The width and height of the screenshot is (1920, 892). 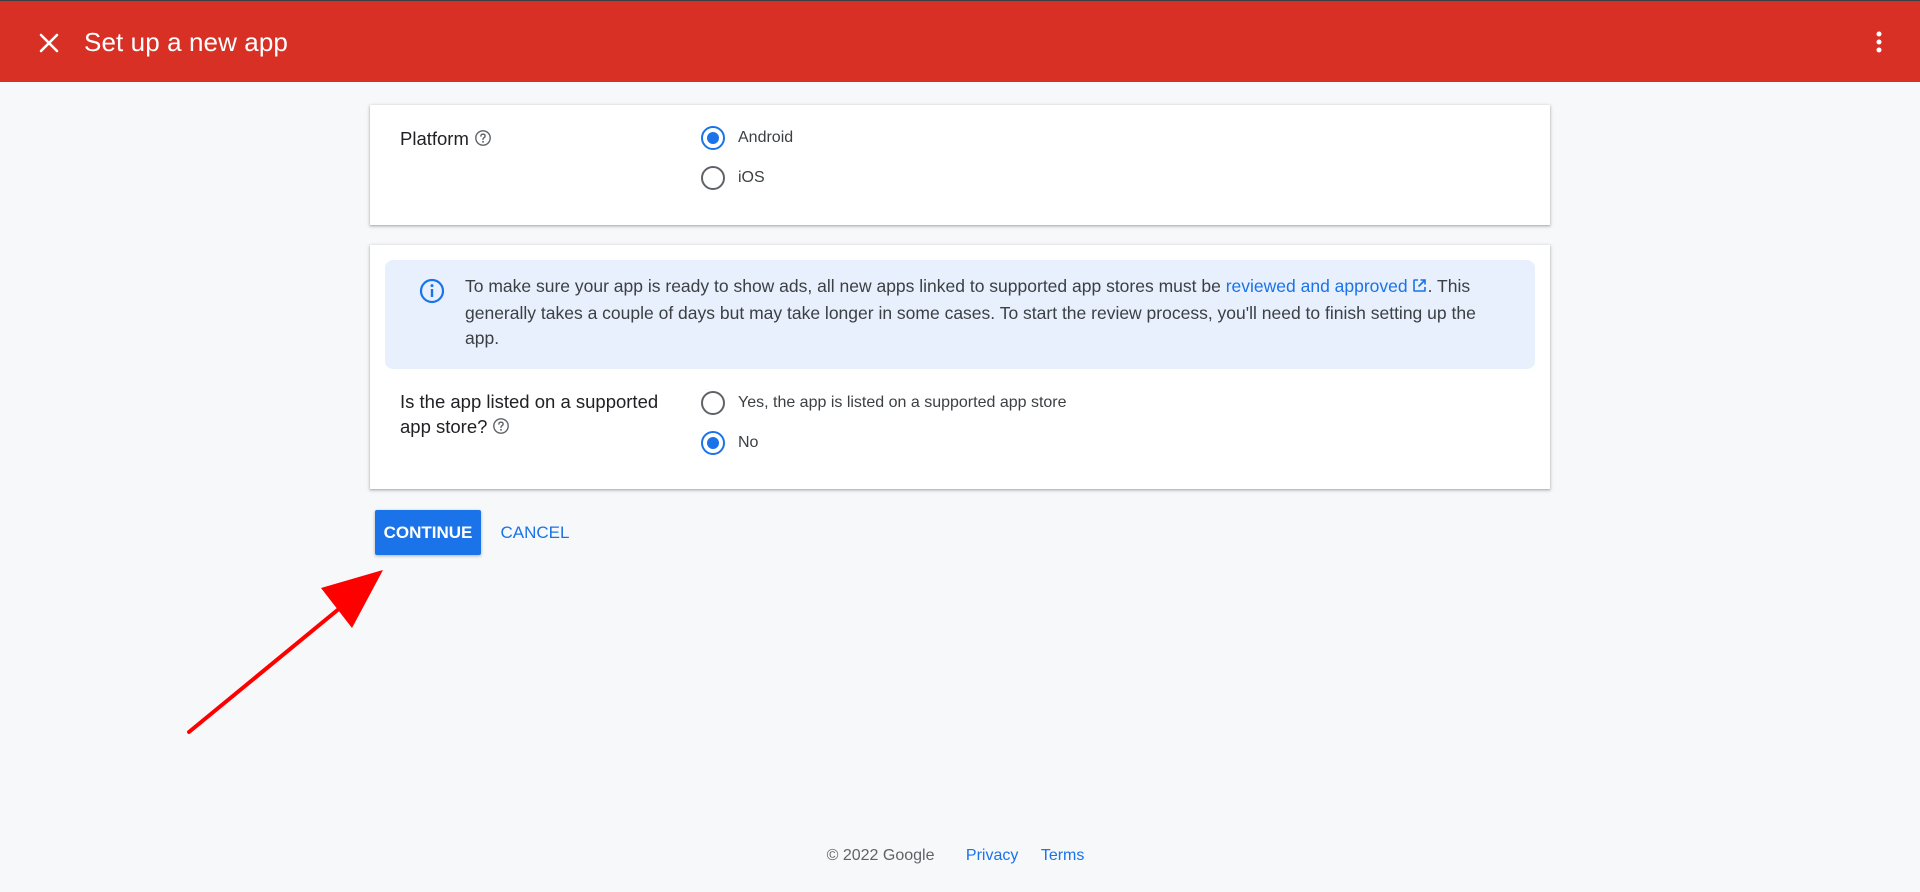 I want to click on open-in-new-icon, so click(x=1419, y=288).